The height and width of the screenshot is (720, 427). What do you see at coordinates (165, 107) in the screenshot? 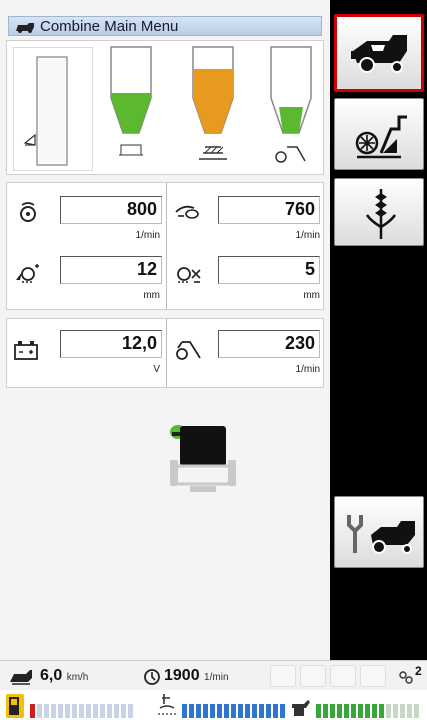
I see `tank-section` at bounding box center [165, 107].